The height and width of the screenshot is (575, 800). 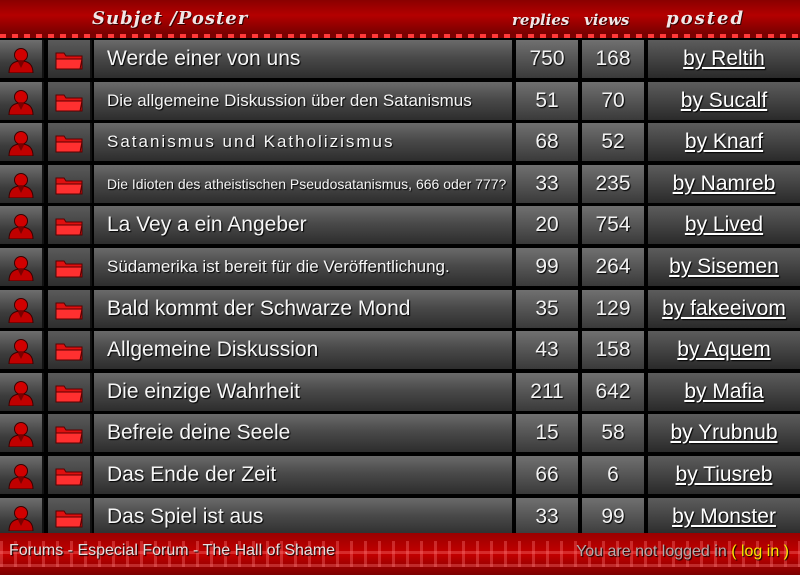 I want to click on login-link: log in, so click(x=760, y=551).